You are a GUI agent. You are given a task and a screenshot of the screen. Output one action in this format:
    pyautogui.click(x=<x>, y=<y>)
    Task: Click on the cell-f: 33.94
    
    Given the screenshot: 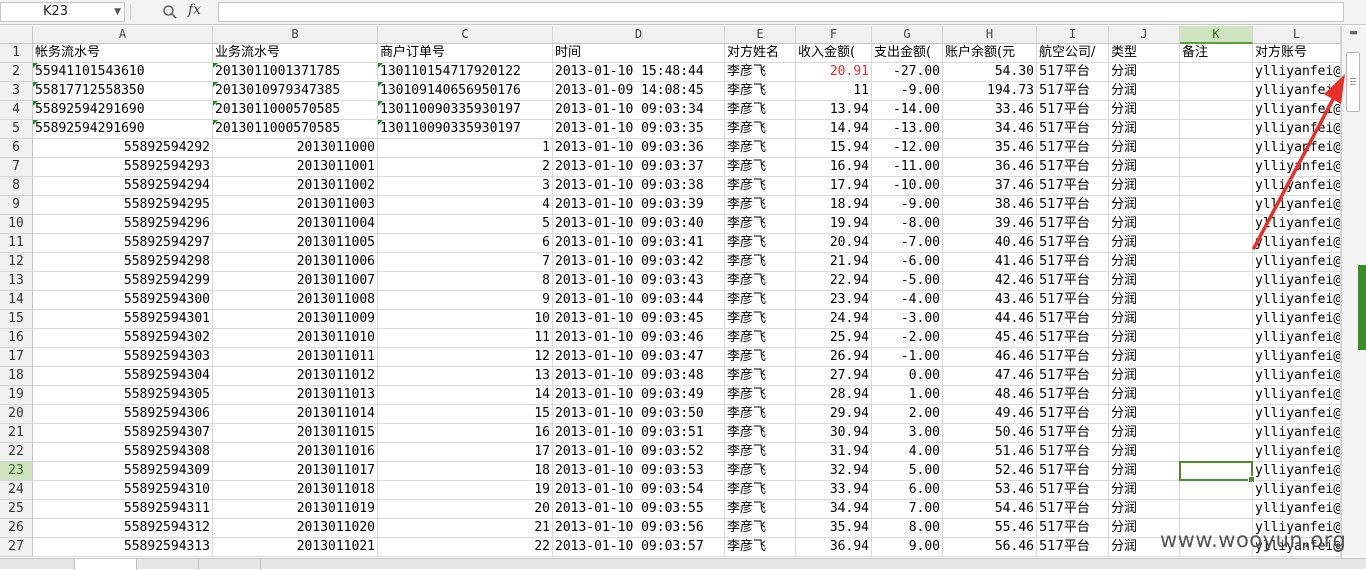 What is the action you would take?
    pyautogui.click(x=834, y=490)
    